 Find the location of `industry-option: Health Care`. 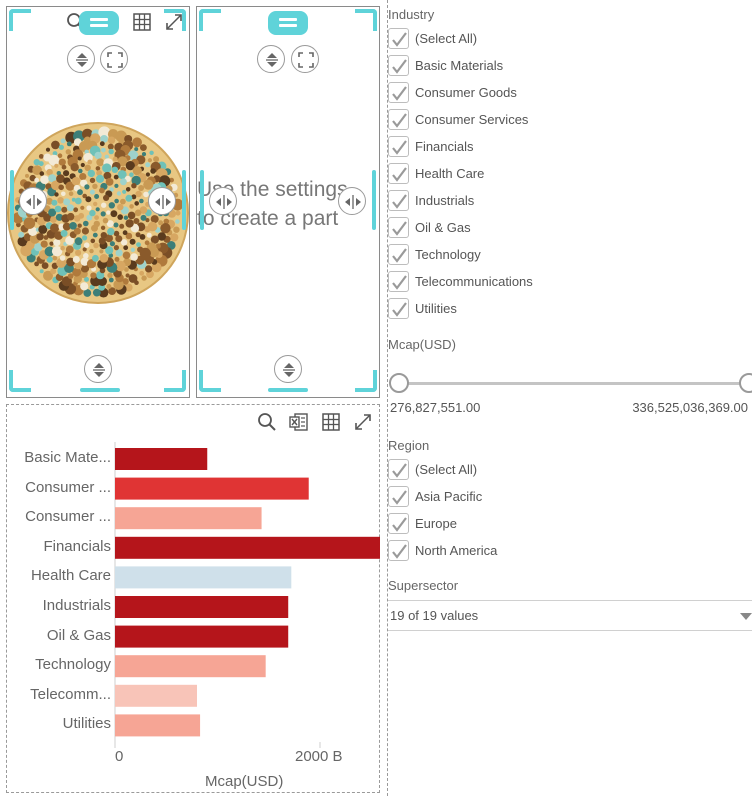

industry-option: Health Care is located at coordinates (436, 173).